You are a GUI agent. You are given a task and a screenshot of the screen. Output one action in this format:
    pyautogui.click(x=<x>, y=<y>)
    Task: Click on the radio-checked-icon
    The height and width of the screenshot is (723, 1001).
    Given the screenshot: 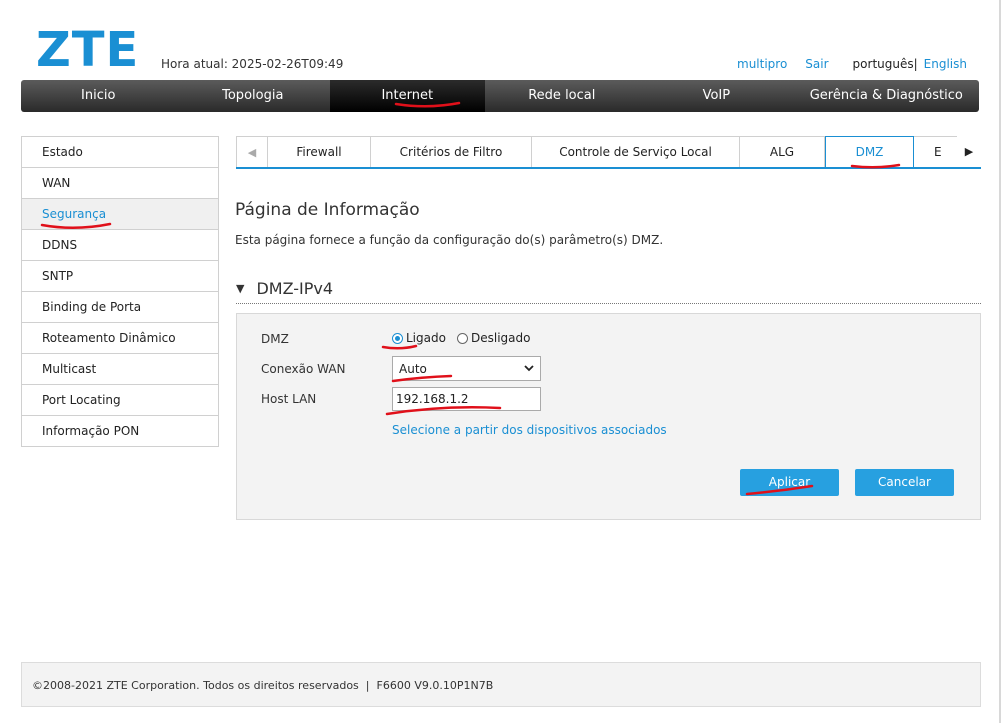 What is the action you would take?
    pyautogui.click(x=397, y=338)
    